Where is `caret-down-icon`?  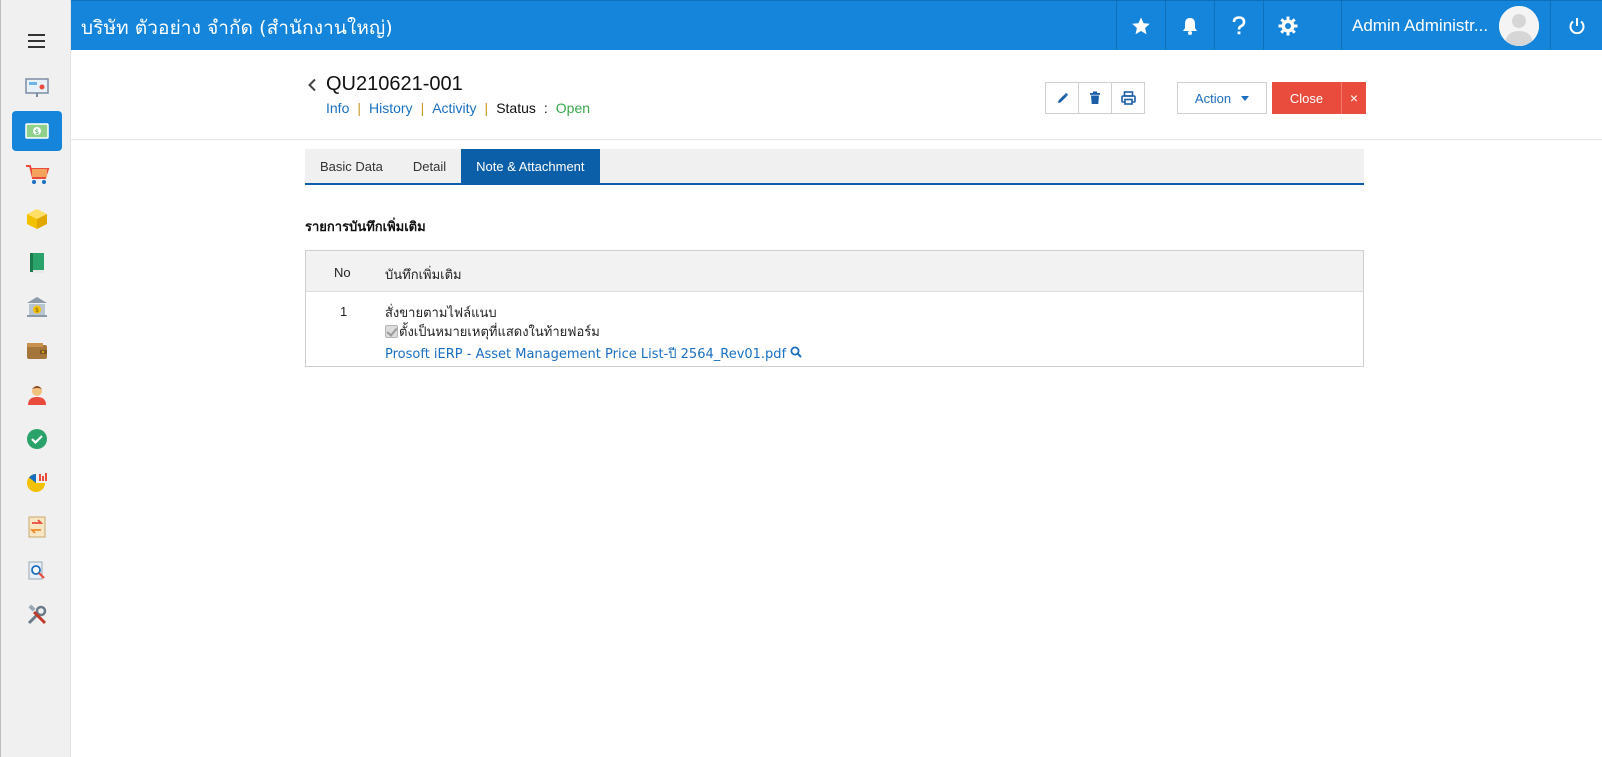
caret-down-icon is located at coordinates (1245, 98).